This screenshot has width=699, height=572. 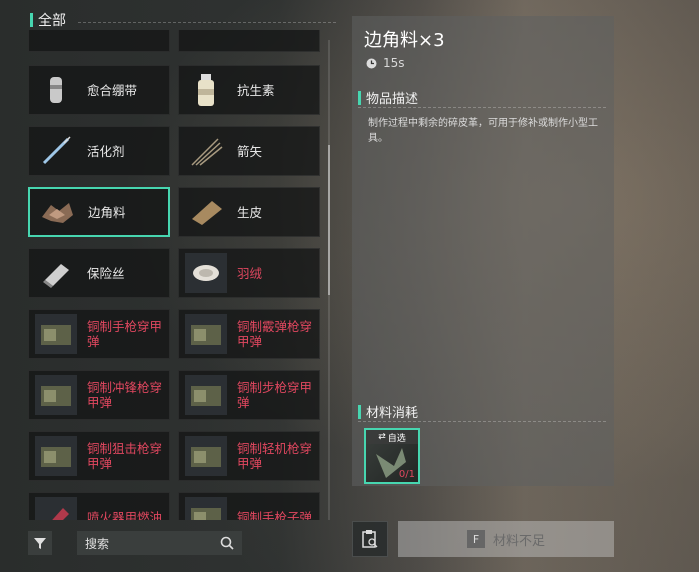 I want to click on item-card-fuel: 喷火器用燃油, so click(x=99, y=506).